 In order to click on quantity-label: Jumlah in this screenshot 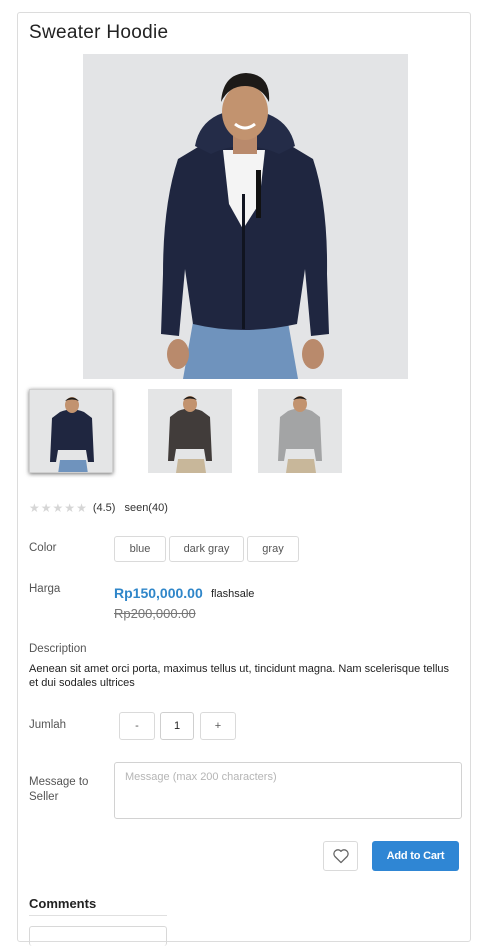, I will do `click(48, 725)`.